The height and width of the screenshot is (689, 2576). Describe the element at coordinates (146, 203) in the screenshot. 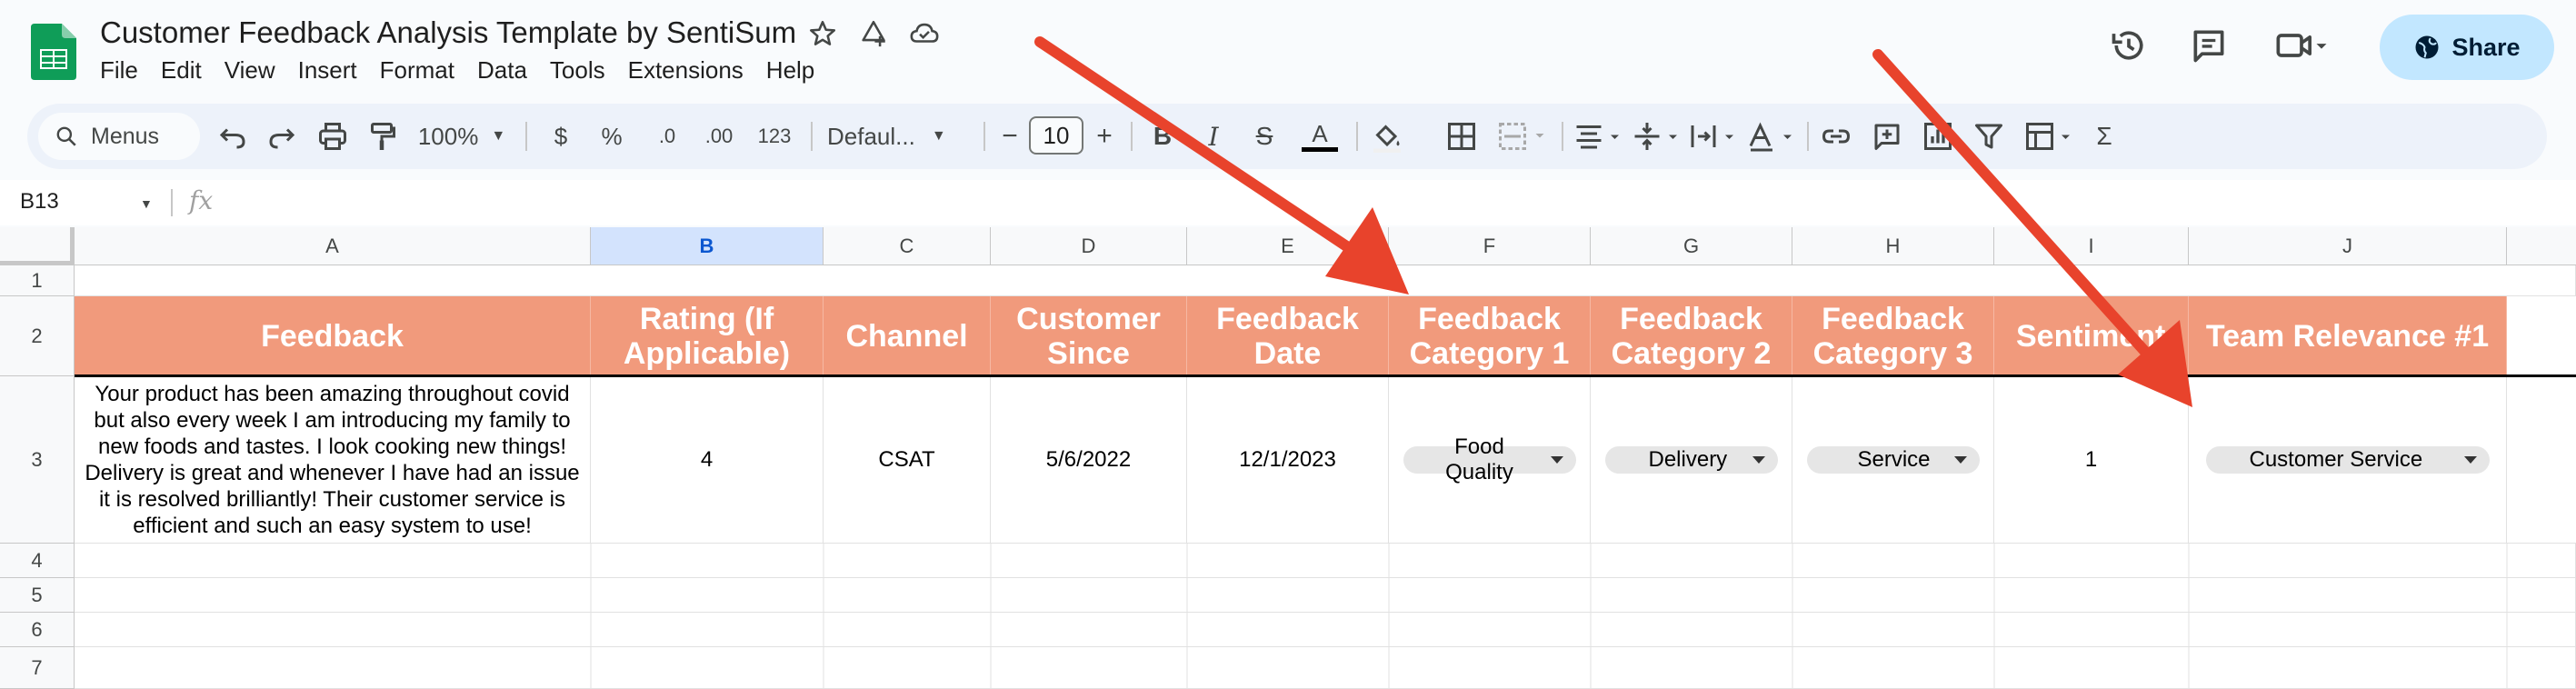

I see `name-box-caret-icon: ▼` at that location.